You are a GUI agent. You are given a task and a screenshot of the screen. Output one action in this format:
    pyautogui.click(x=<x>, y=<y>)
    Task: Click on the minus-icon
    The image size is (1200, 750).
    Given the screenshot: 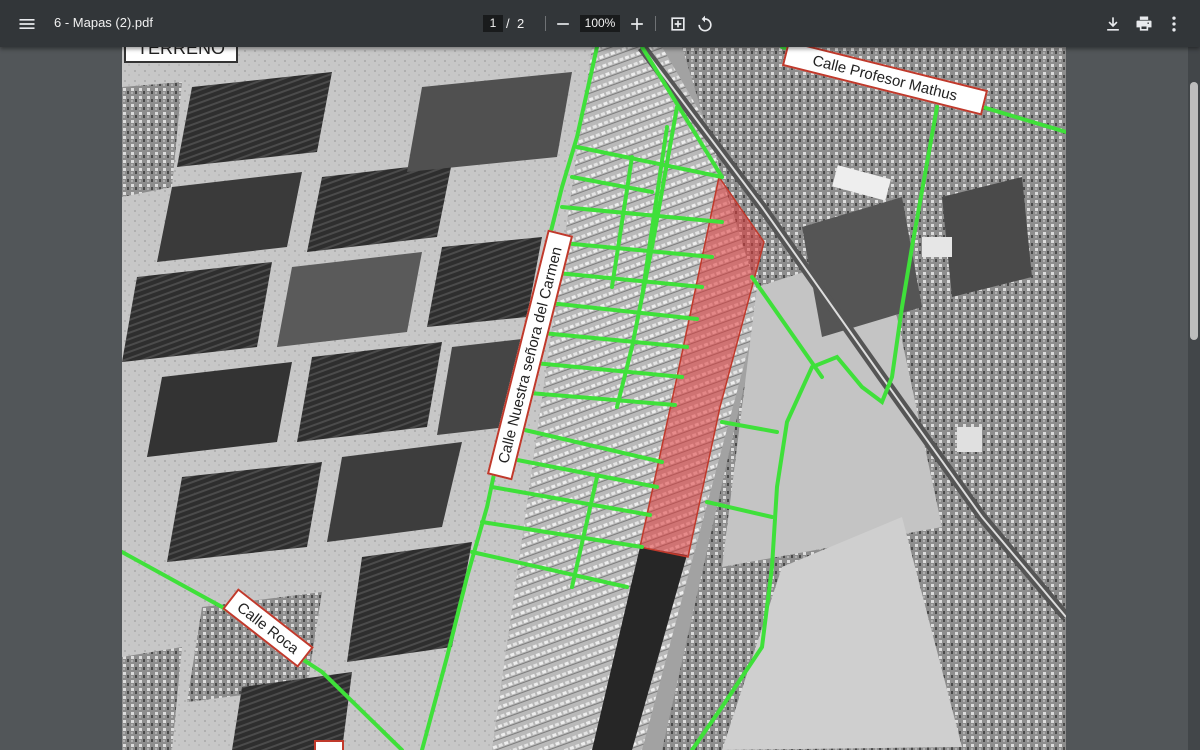 What is the action you would take?
    pyautogui.click(x=563, y=24)
    